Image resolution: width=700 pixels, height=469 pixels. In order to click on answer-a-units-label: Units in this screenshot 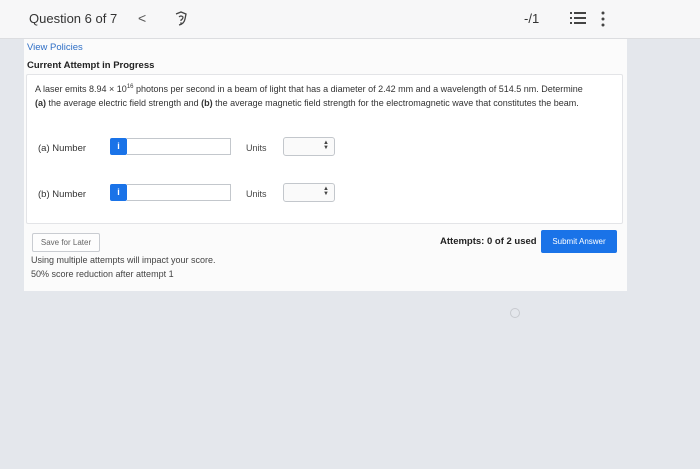, I will do `click(256, 148)`.